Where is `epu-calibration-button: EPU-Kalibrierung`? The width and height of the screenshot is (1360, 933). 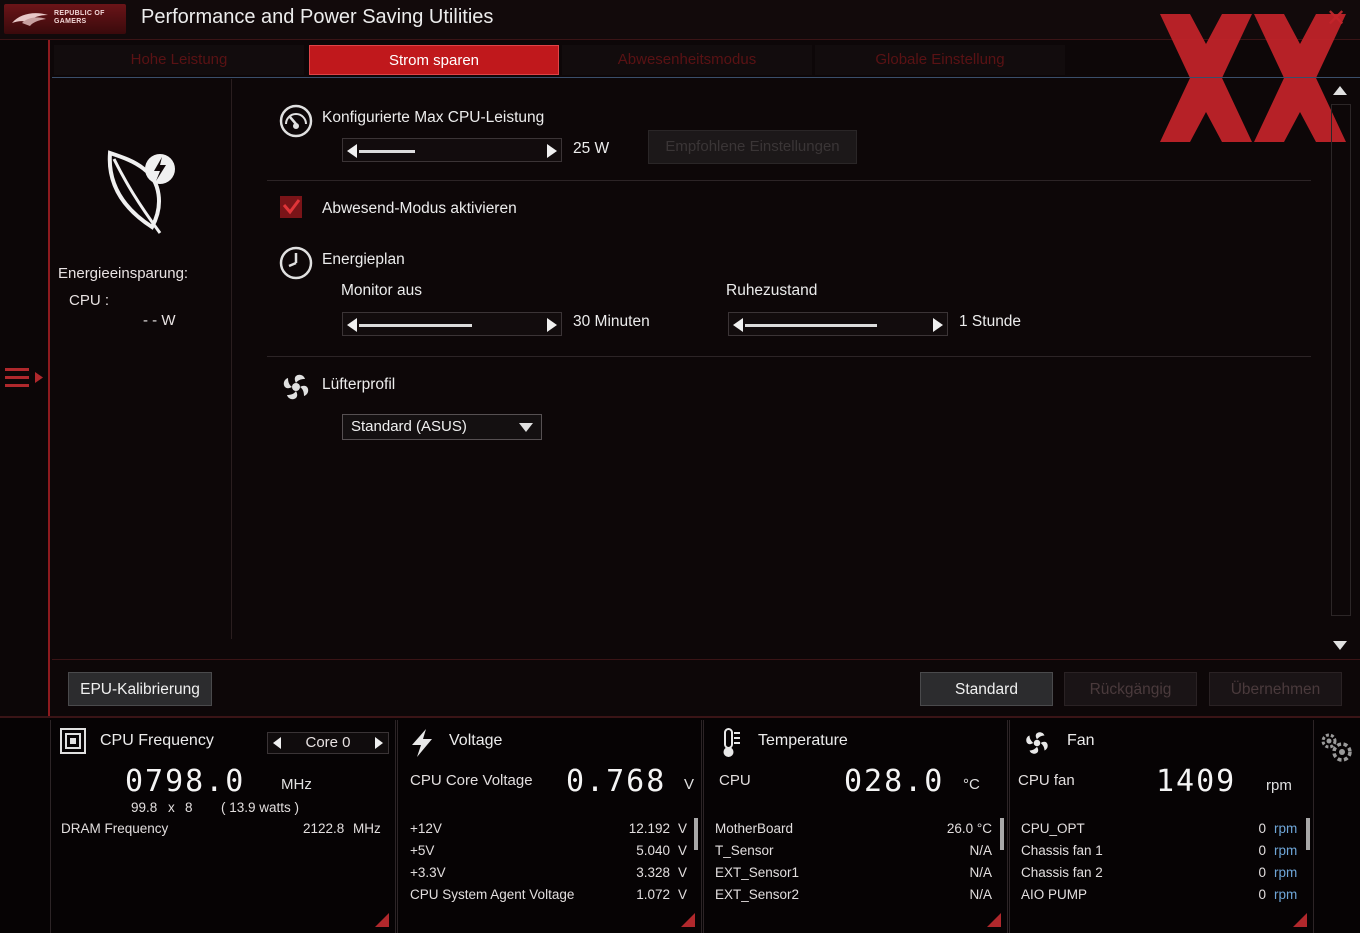
epu-calibration-button: EPU-Kalibrierung is located at coordinates (140, 689).